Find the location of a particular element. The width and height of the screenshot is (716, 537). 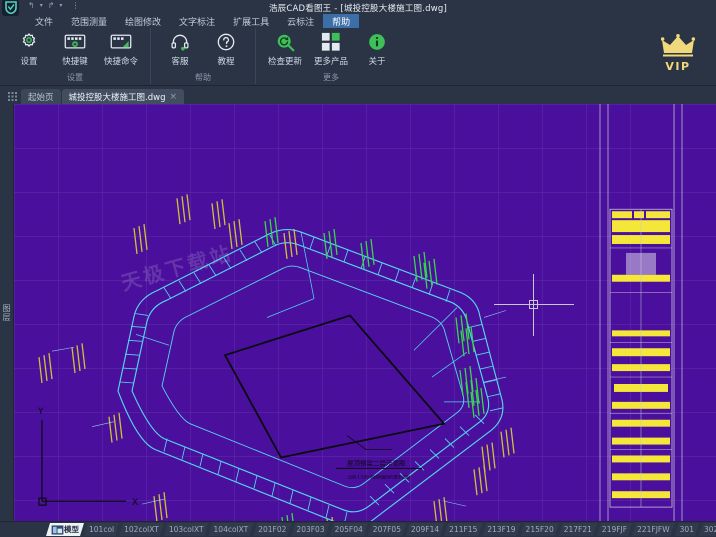

drawing-subtitle-text: 比例 1:100 钢结构屋顶布置平面图 is located at coordinates (379, 476).